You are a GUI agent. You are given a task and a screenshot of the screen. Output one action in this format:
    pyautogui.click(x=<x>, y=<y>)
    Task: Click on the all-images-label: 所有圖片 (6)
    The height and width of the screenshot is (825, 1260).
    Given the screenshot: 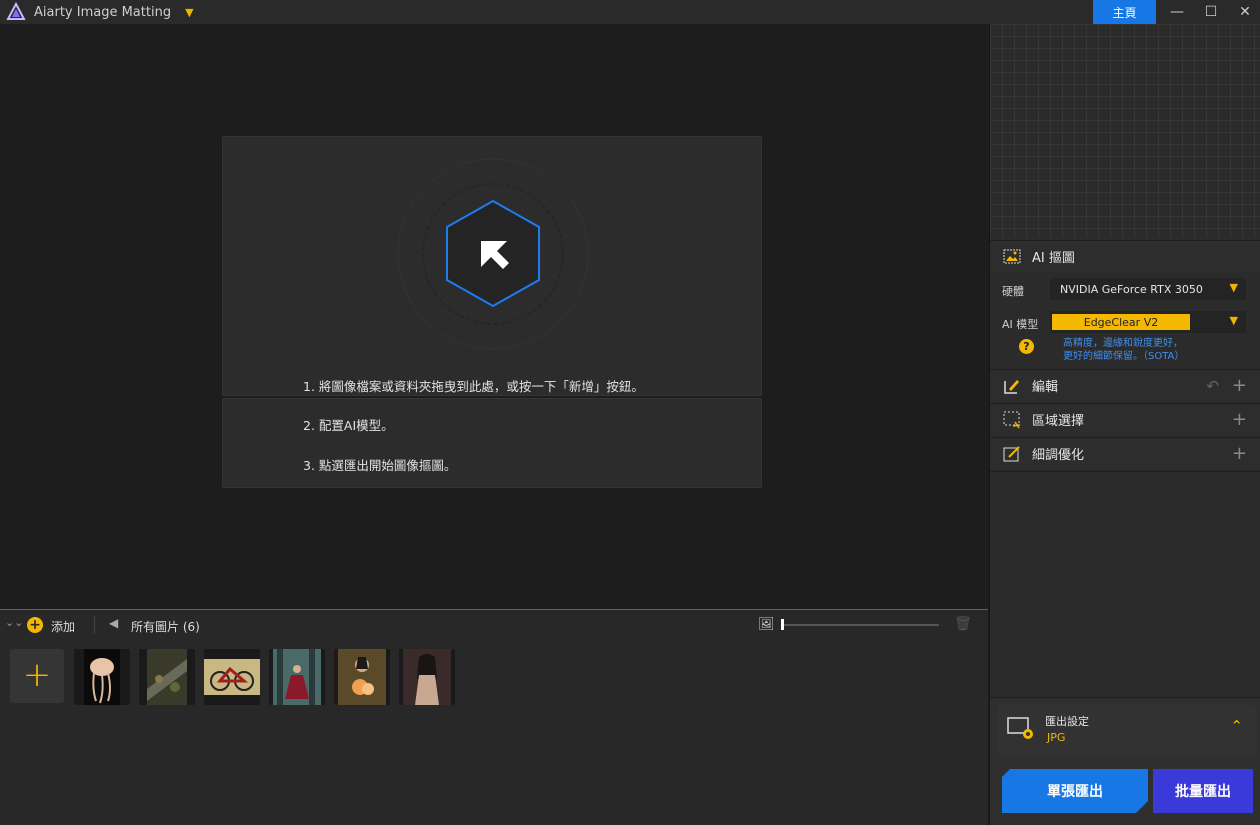 What is the action you would take?
    pyautogui.click(x=165, y=627)
    